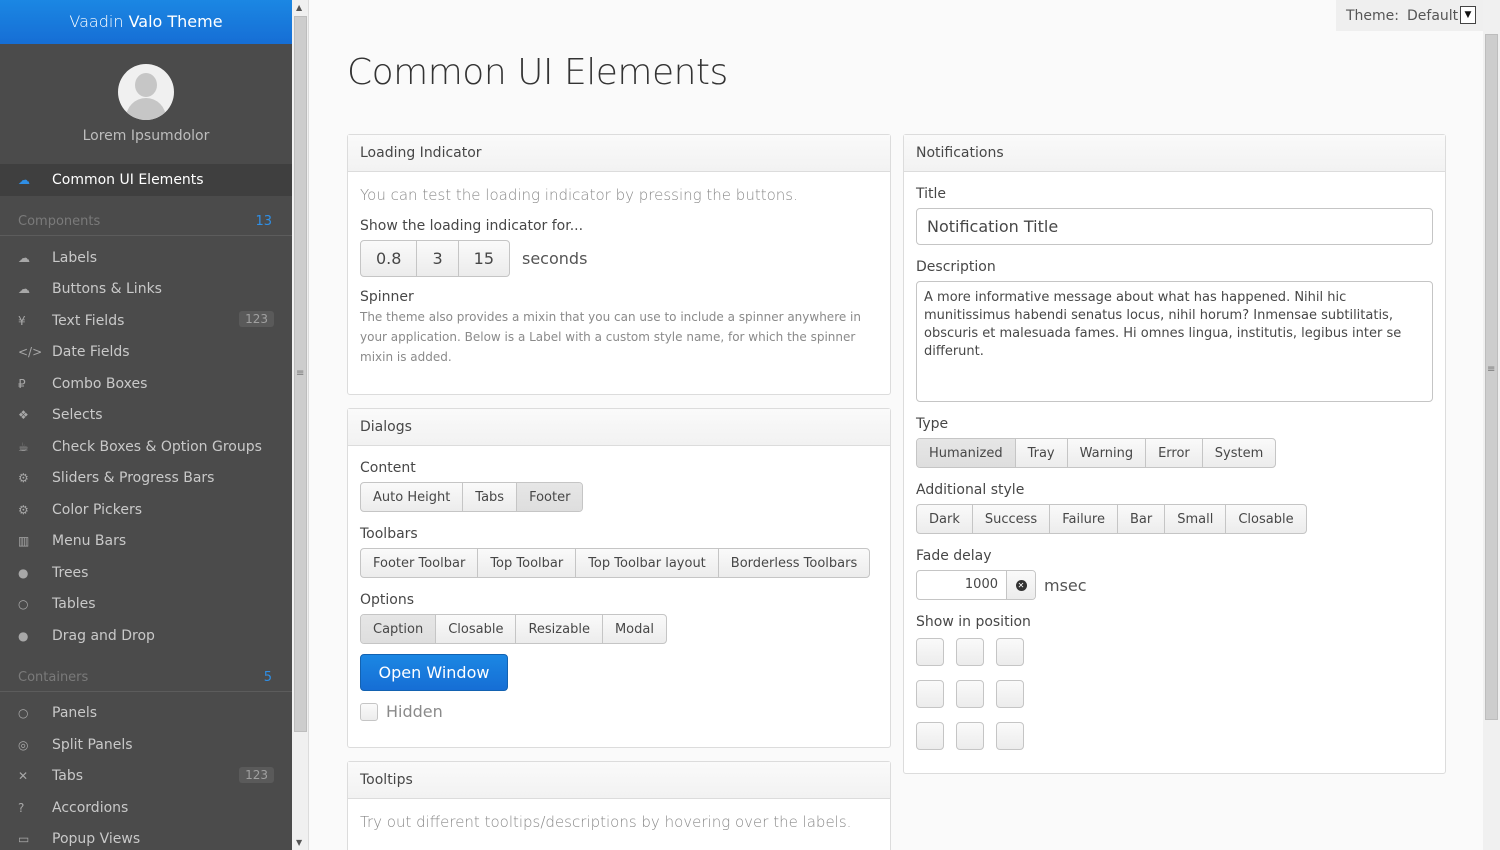 This screenshot has width=1500, height=850. Describe the element at coordinates (146, 92) in the screenshot. I see `avatar` at that location.